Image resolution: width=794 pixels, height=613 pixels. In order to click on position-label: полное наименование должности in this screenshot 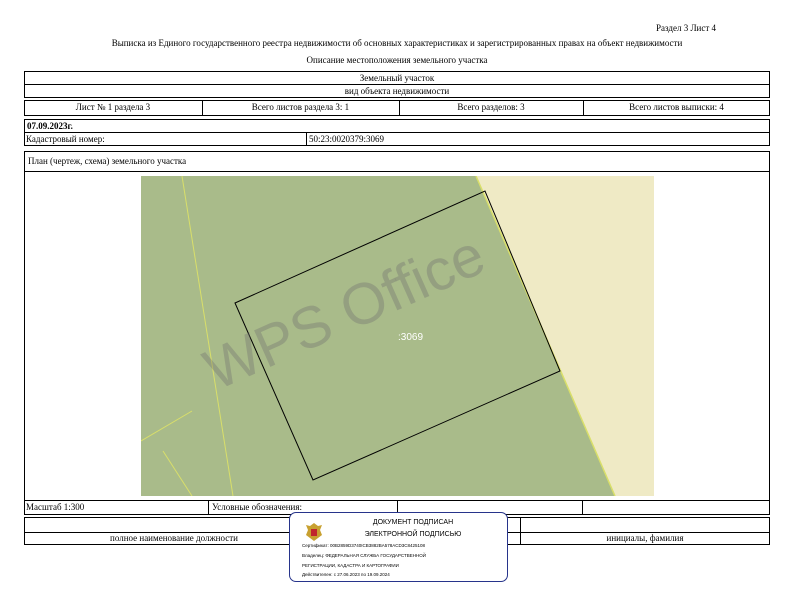, I will do `click(174, 538)`.